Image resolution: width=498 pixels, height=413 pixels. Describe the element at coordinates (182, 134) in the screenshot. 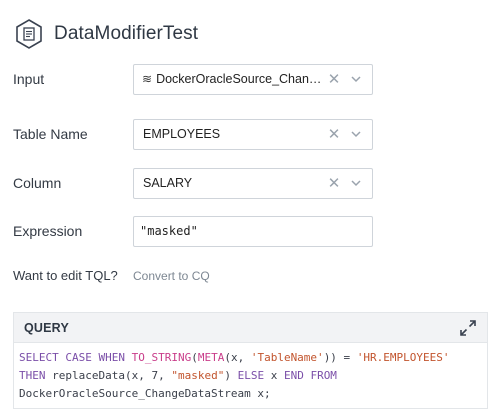

I see `table-name-value: EMPLOYEES` at that location.